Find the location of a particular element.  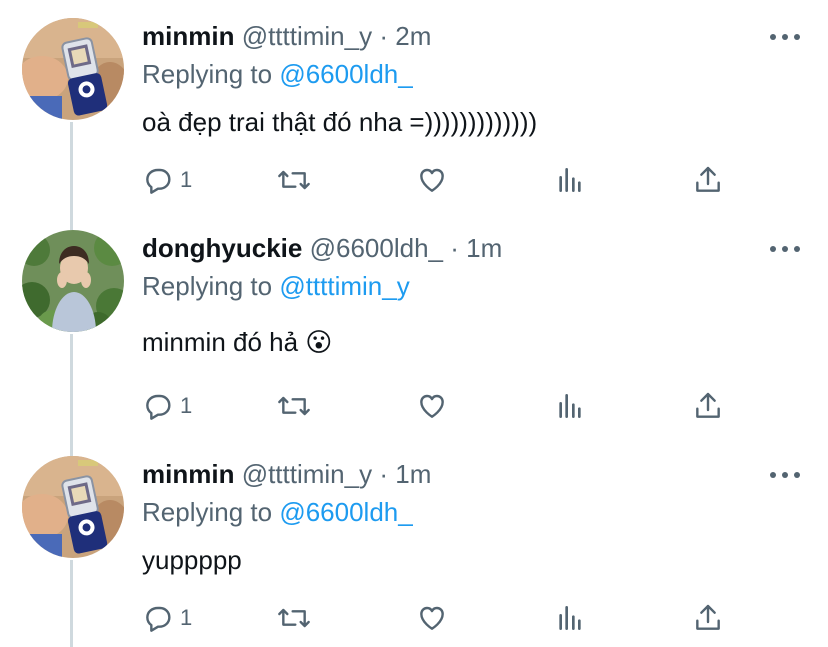

display-name: donghyuckie is located at coordinates (222, 248).